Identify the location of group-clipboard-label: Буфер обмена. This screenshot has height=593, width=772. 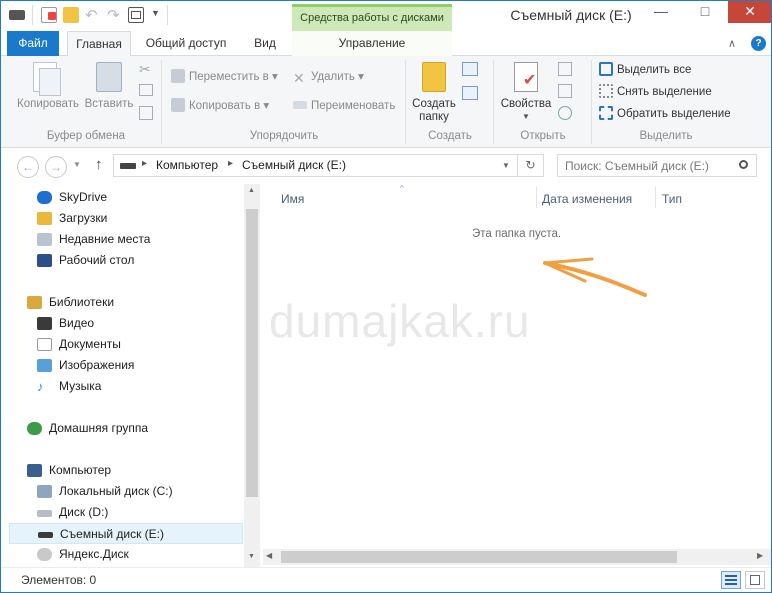
(86, 136).